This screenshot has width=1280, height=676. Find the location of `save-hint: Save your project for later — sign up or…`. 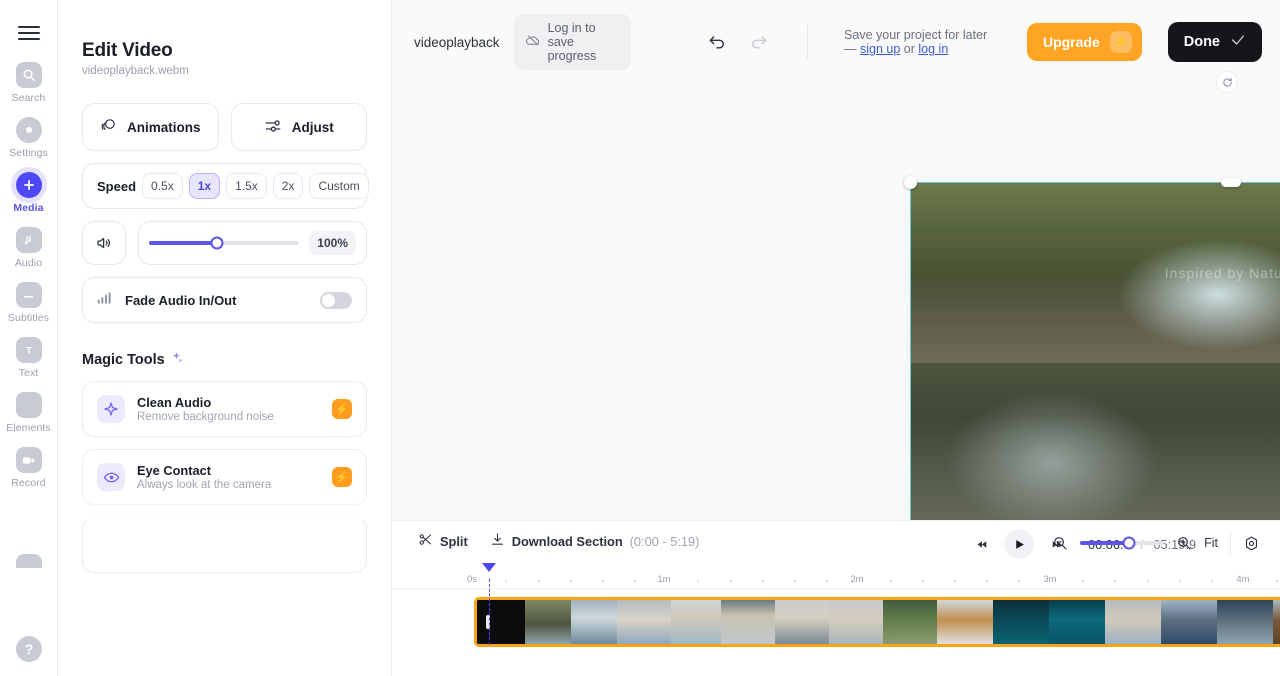

save-hint: Save your project for later — sign up or… is located at coordinates (921, 42).